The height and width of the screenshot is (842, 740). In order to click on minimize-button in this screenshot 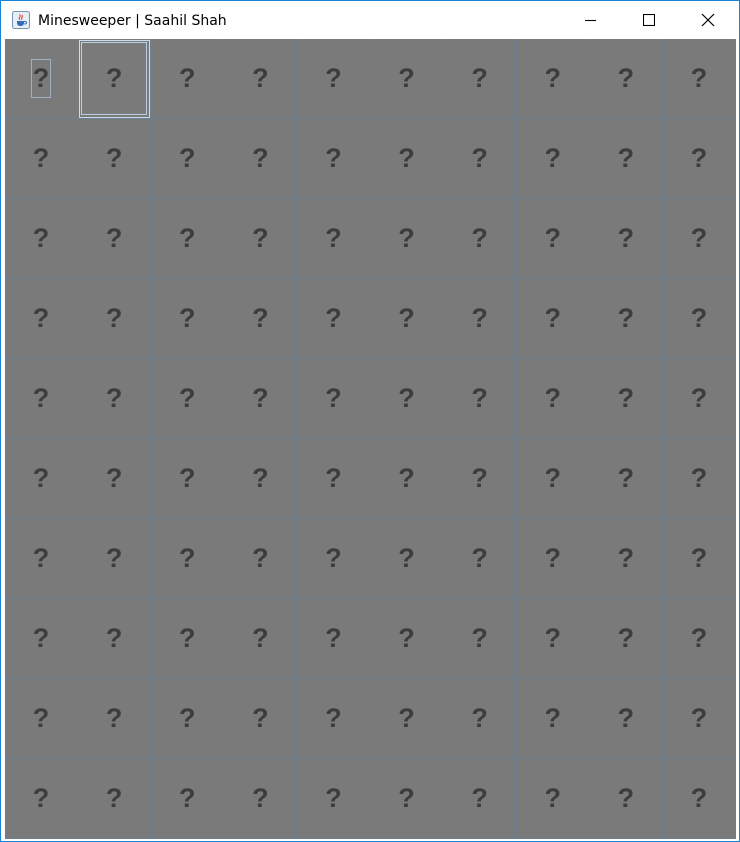, I will do `click(591, 20)`.